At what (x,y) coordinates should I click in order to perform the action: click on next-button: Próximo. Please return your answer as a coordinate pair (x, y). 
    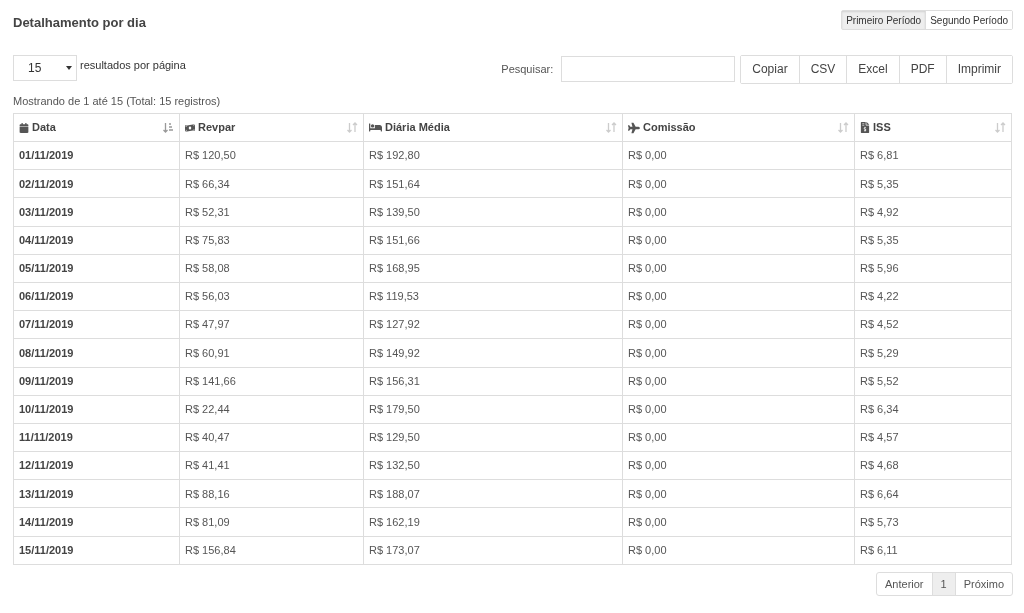
    Looking at the image, I should click on (983, 583).